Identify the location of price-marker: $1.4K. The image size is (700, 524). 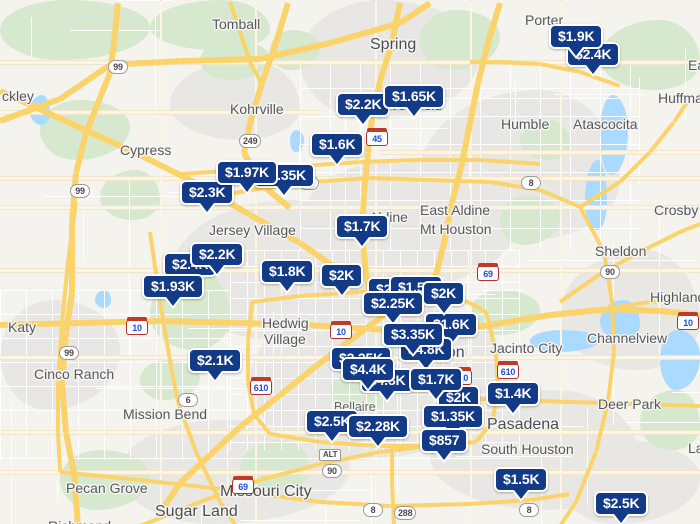
(513, 393).